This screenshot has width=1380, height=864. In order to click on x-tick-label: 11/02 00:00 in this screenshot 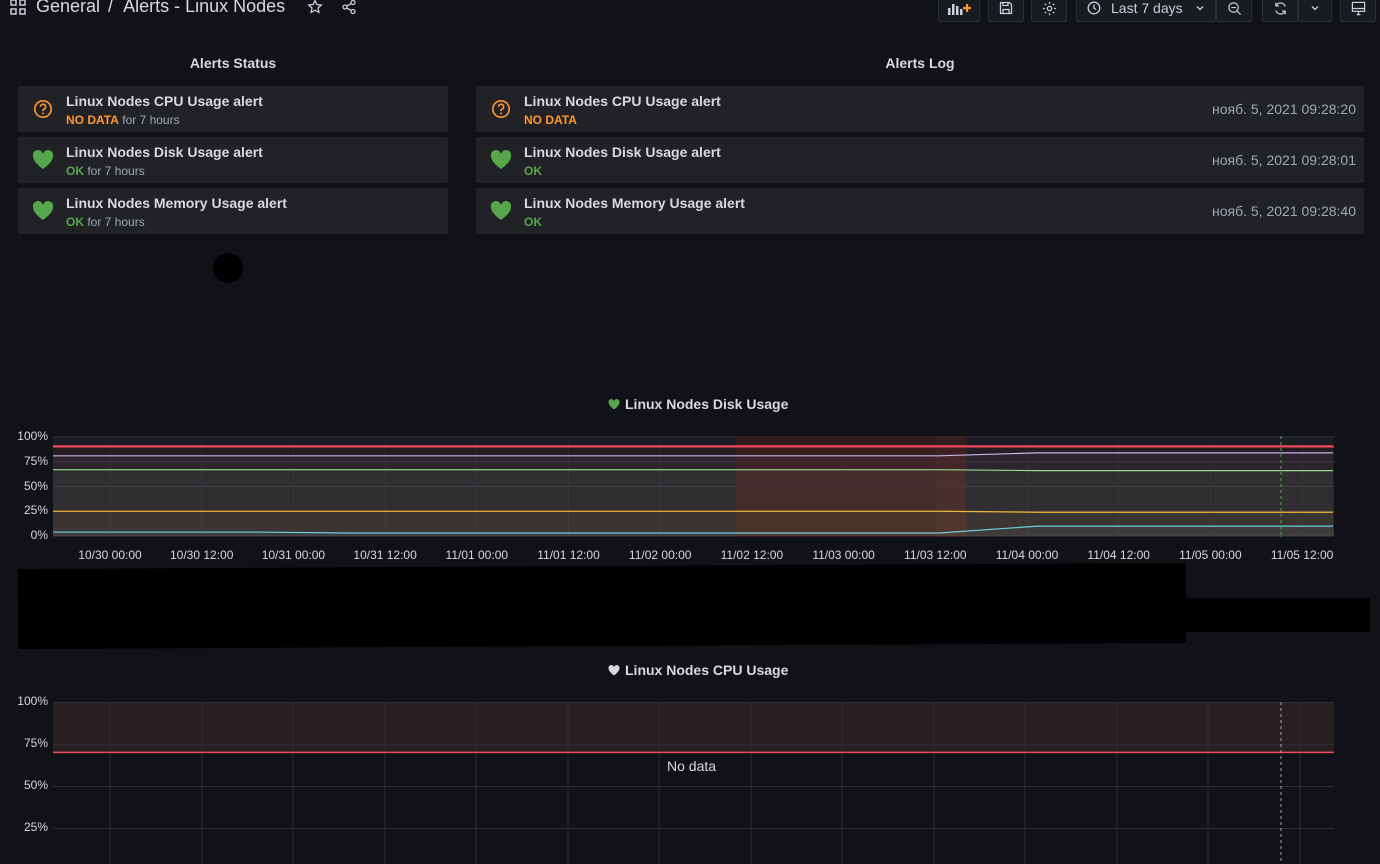, I will do `click(660, 555)`.